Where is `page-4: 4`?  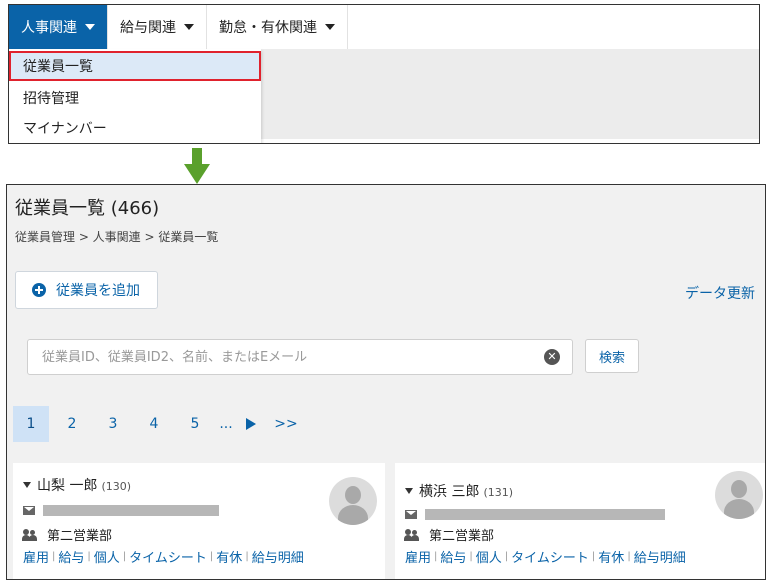
page-4: 4 is located at coordinates (154, 424).